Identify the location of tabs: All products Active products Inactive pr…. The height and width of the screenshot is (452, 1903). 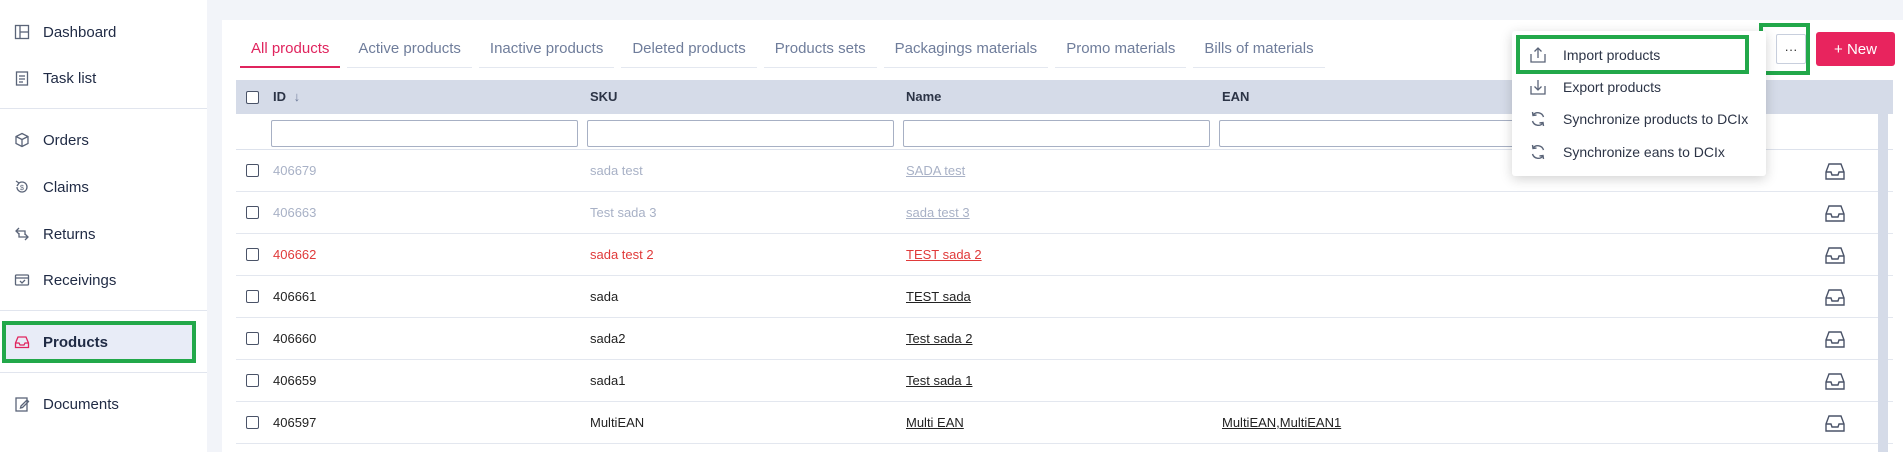
(786, 53).